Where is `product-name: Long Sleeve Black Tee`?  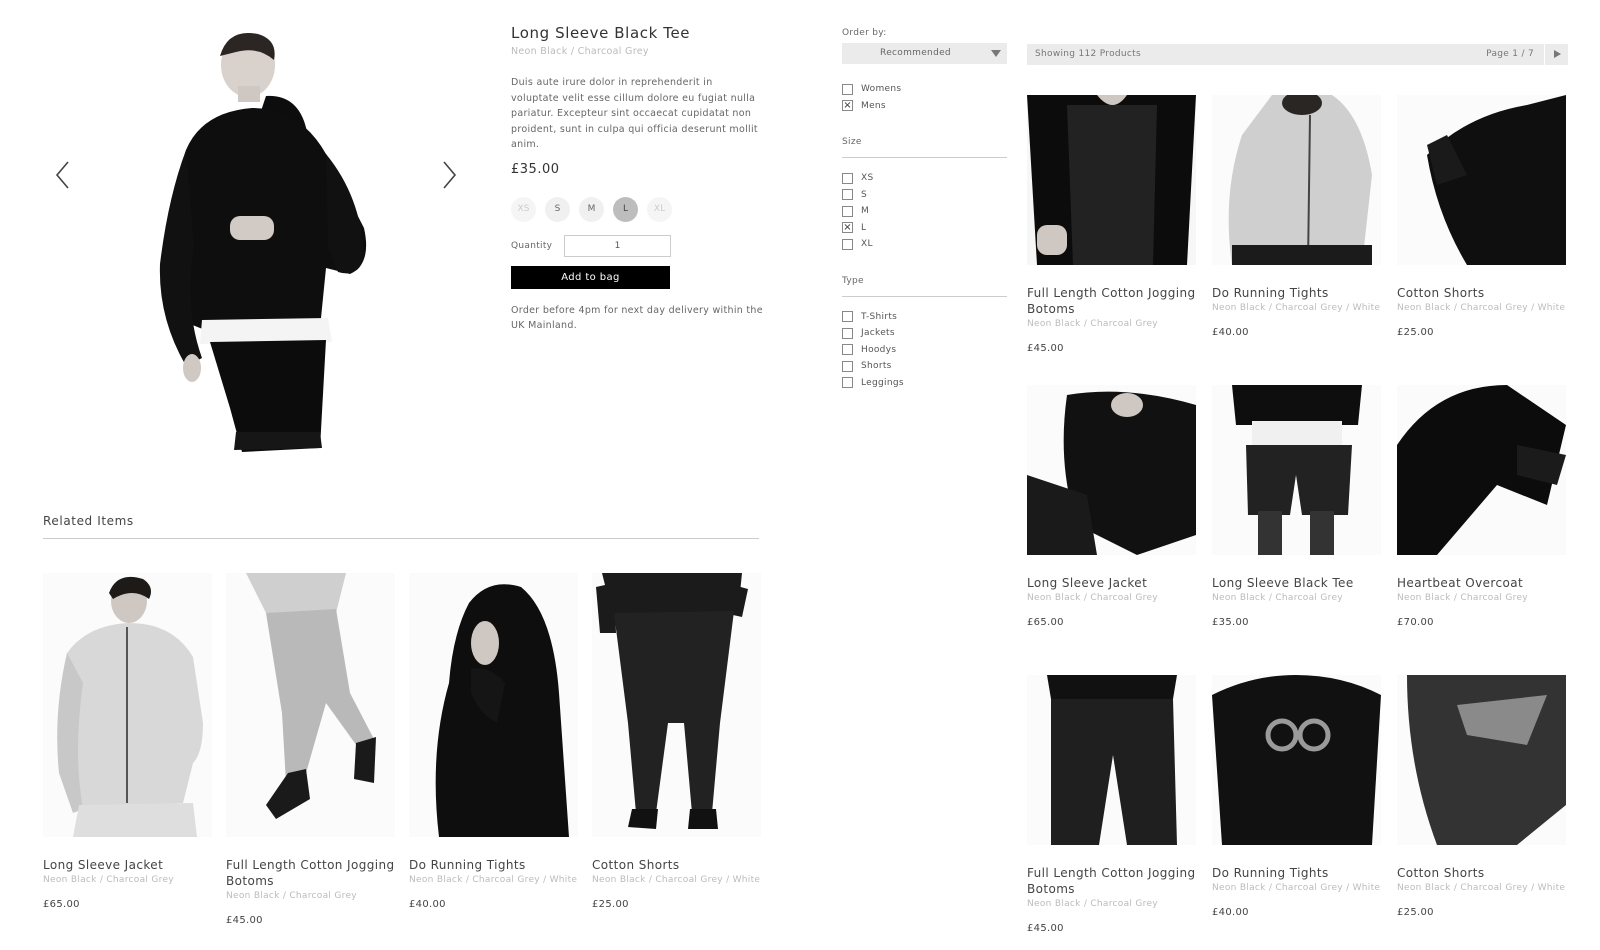 product-name: Long Sleeve Black Tee is located at coordinates (1296, 583).